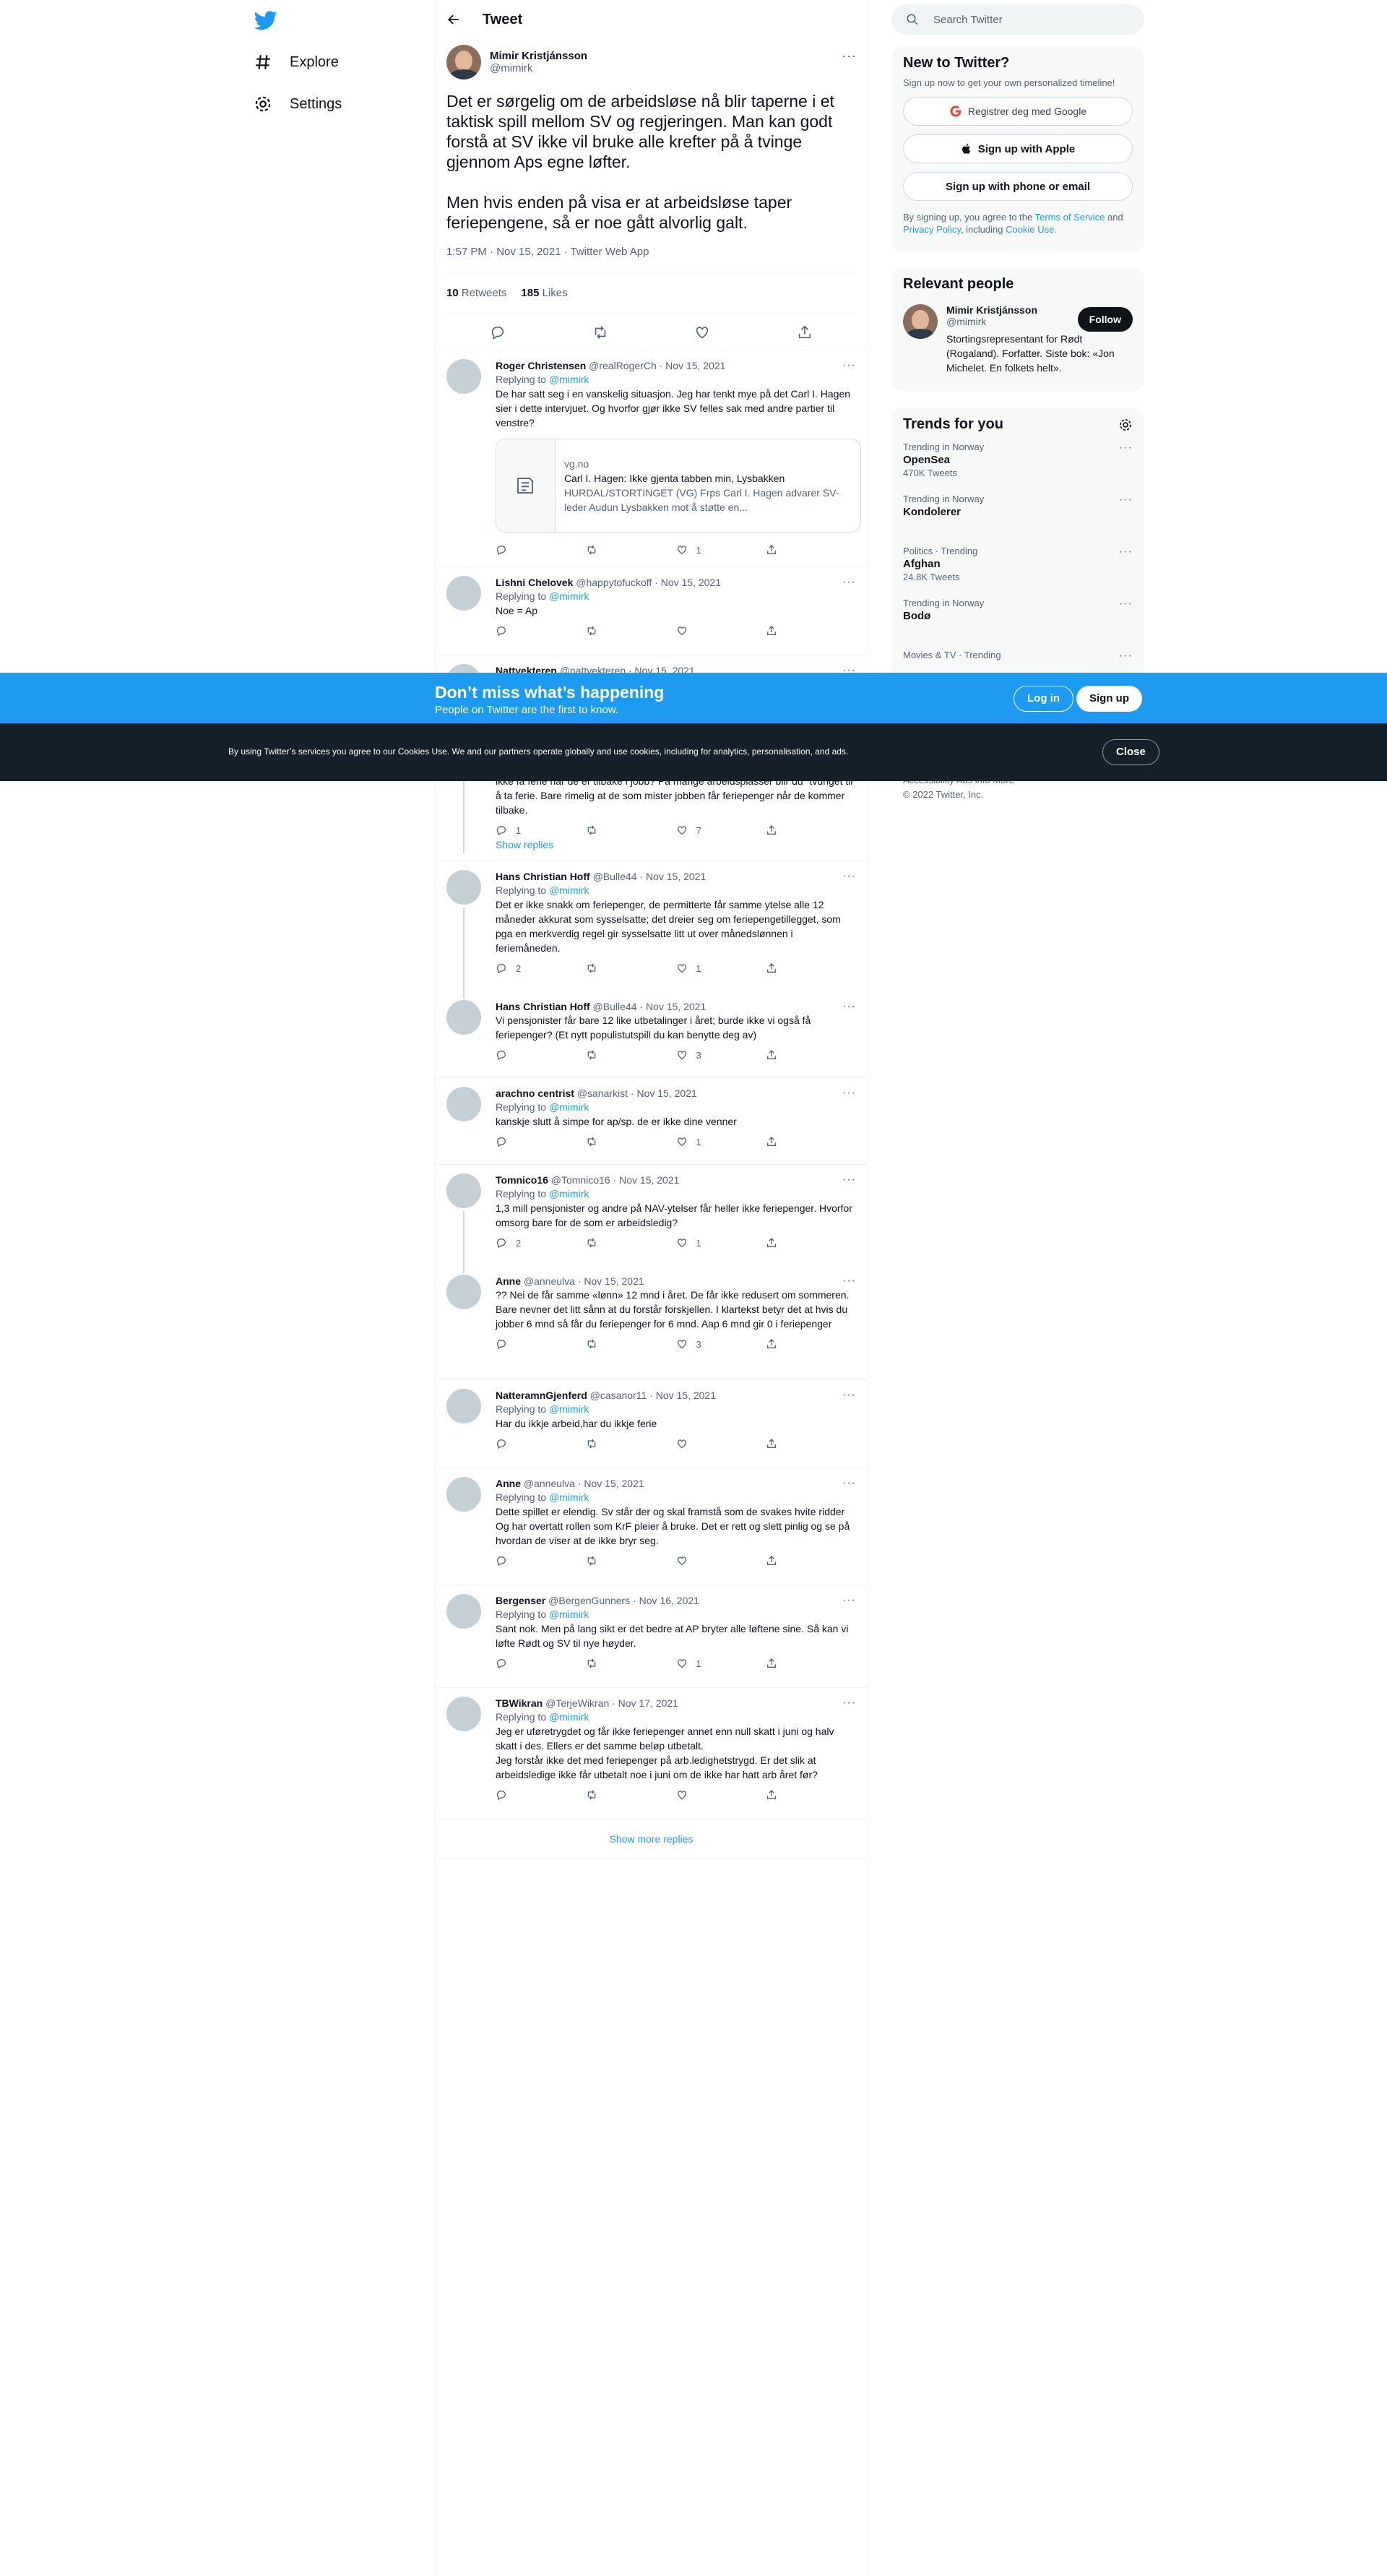  Describe the element at coordinates (1017, 19) in the screenshot. I see `search-input: Search Twitter` at that location.